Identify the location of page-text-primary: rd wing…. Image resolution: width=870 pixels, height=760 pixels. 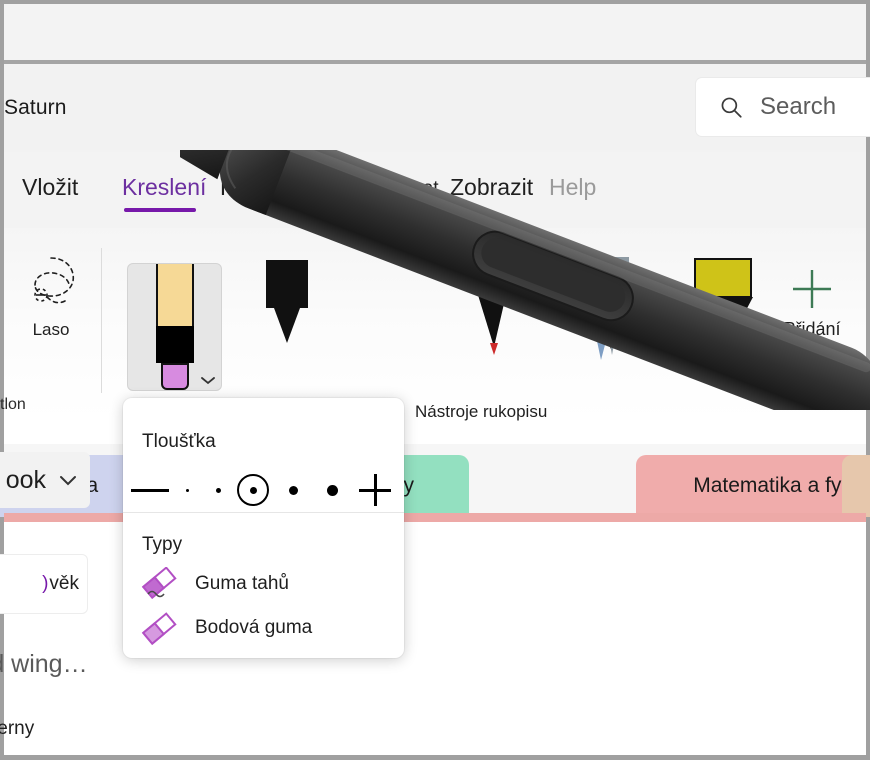
(44, 664).